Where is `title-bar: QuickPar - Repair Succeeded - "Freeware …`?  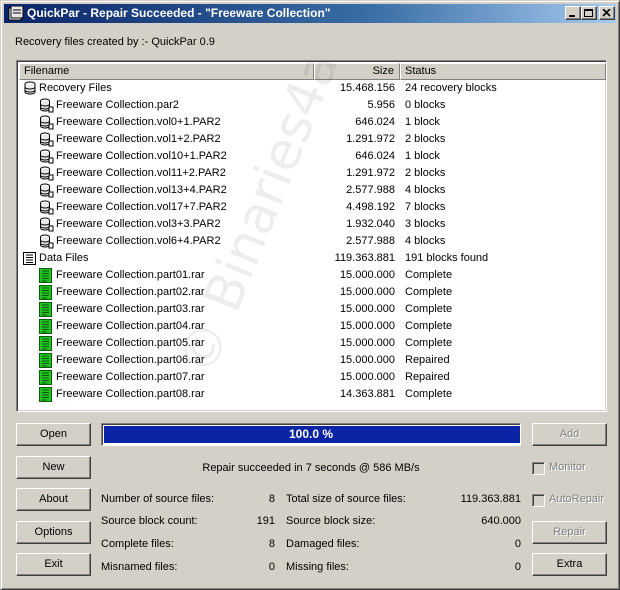 title-bar: QuickPar - Repair Succeeded - "Freeware … is located at coordinates (310, 13).